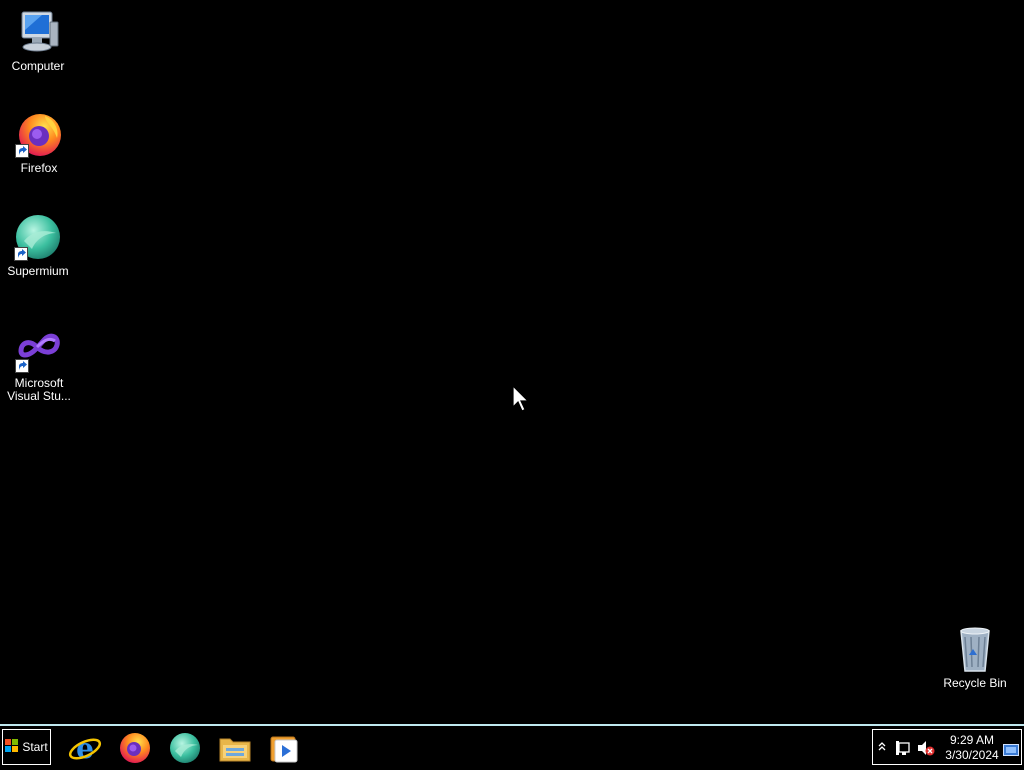  I want to click on desktop-icon-label: Recycle Bin, so click(975, 683).